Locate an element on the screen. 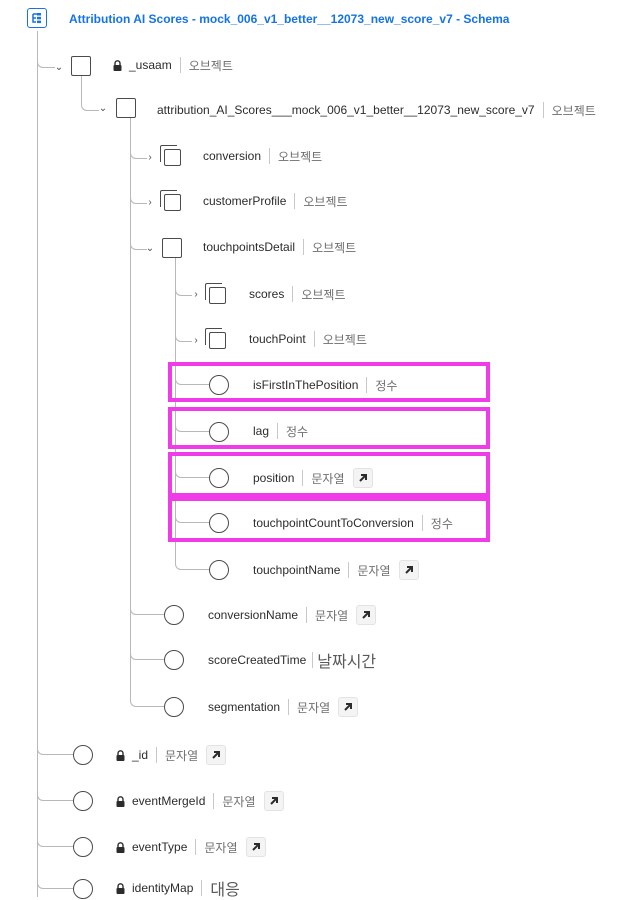  field-name: isFirstInThePosition is located at coordinates (306, 385).